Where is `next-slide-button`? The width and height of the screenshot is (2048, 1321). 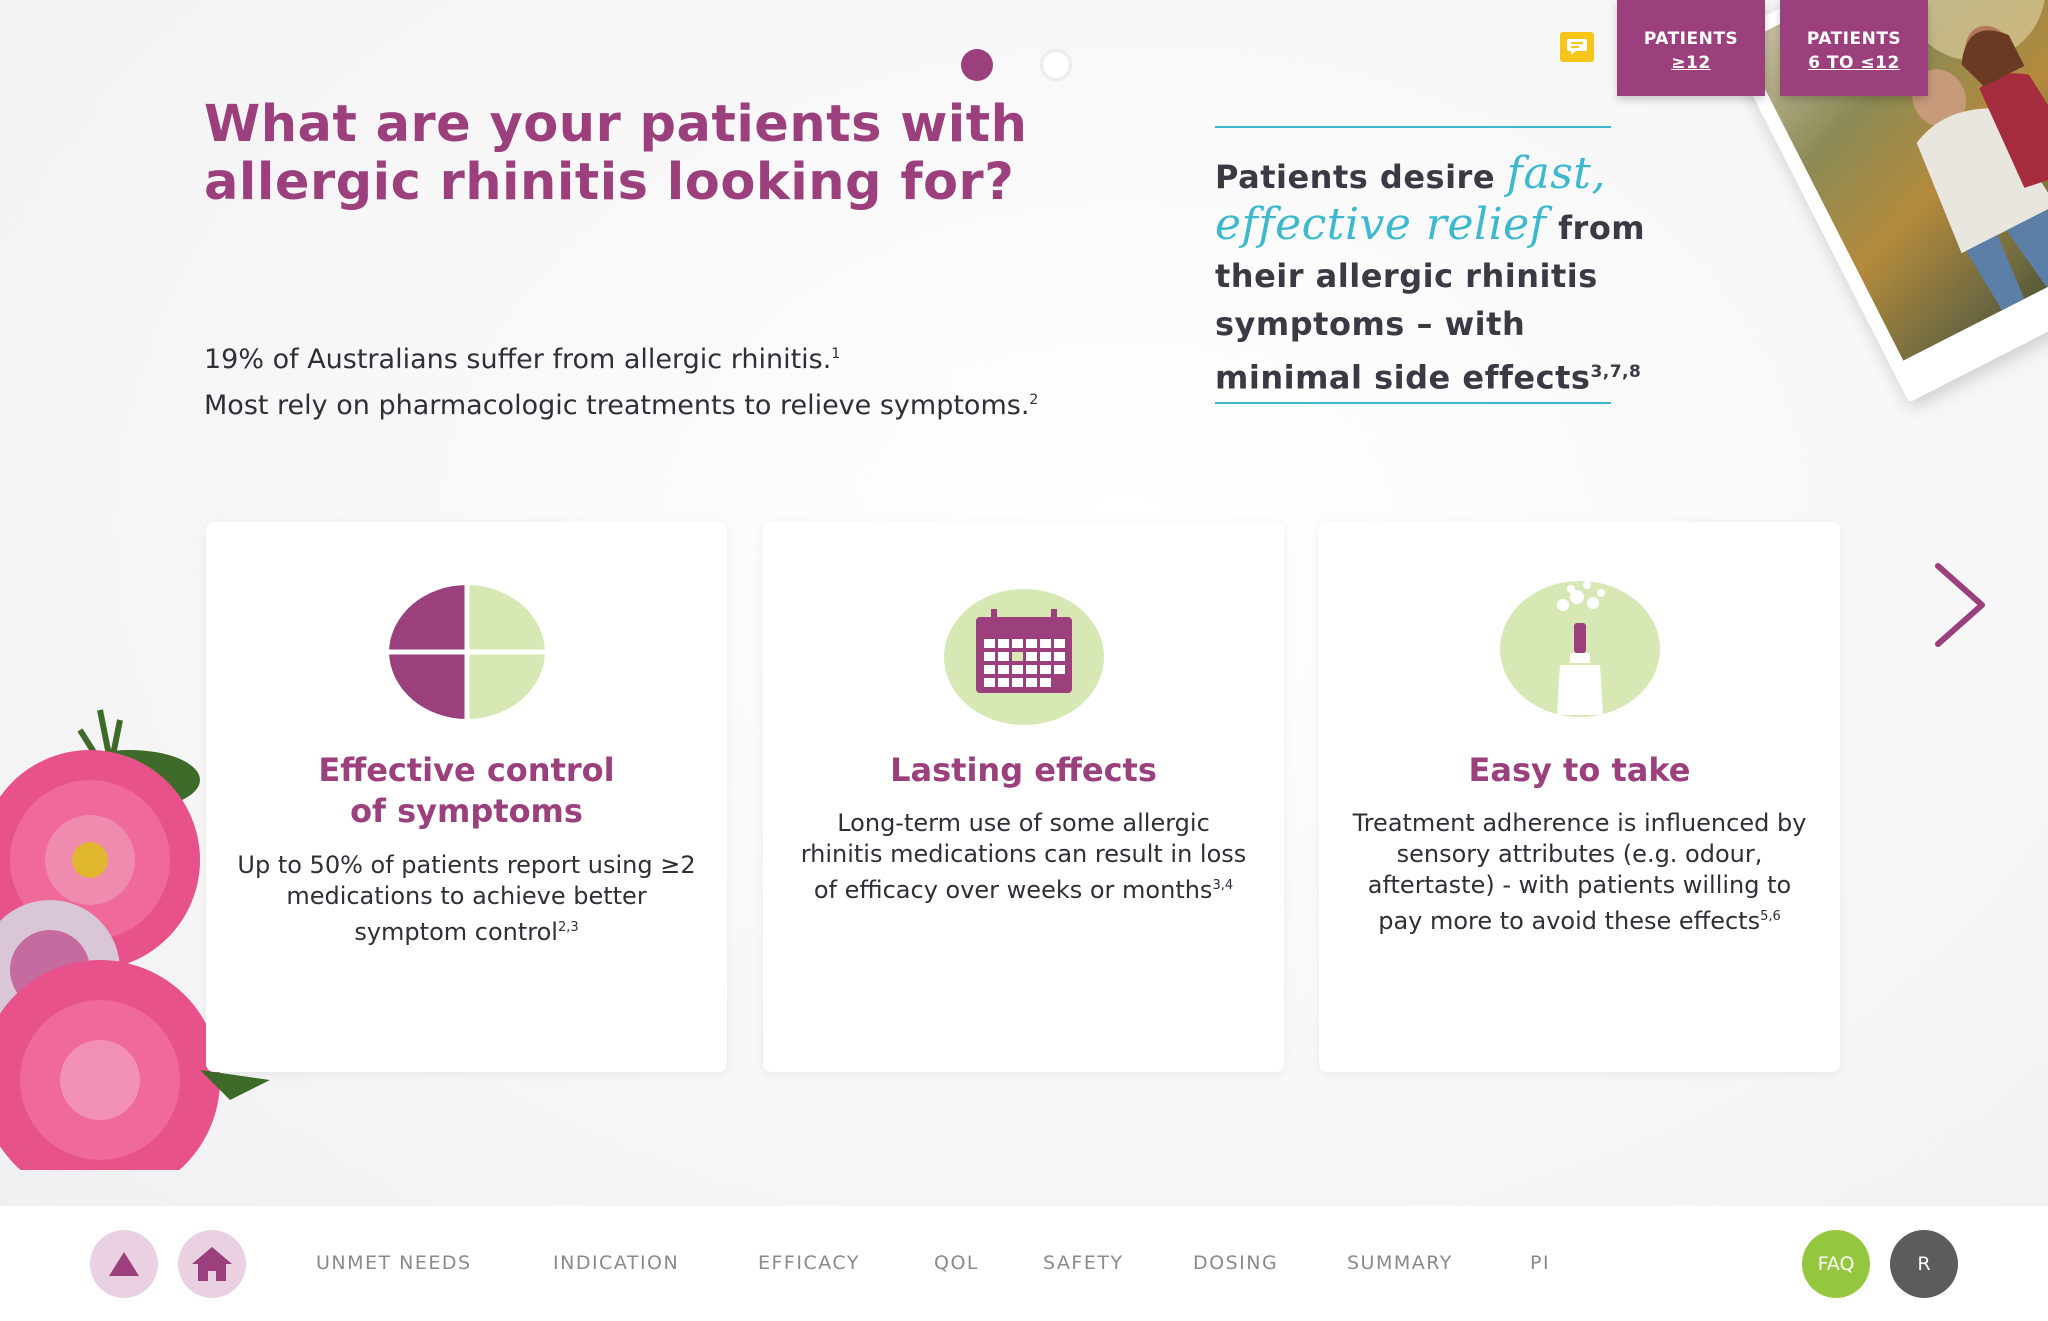
next-slide-button is located at coordinates (1960, 605).